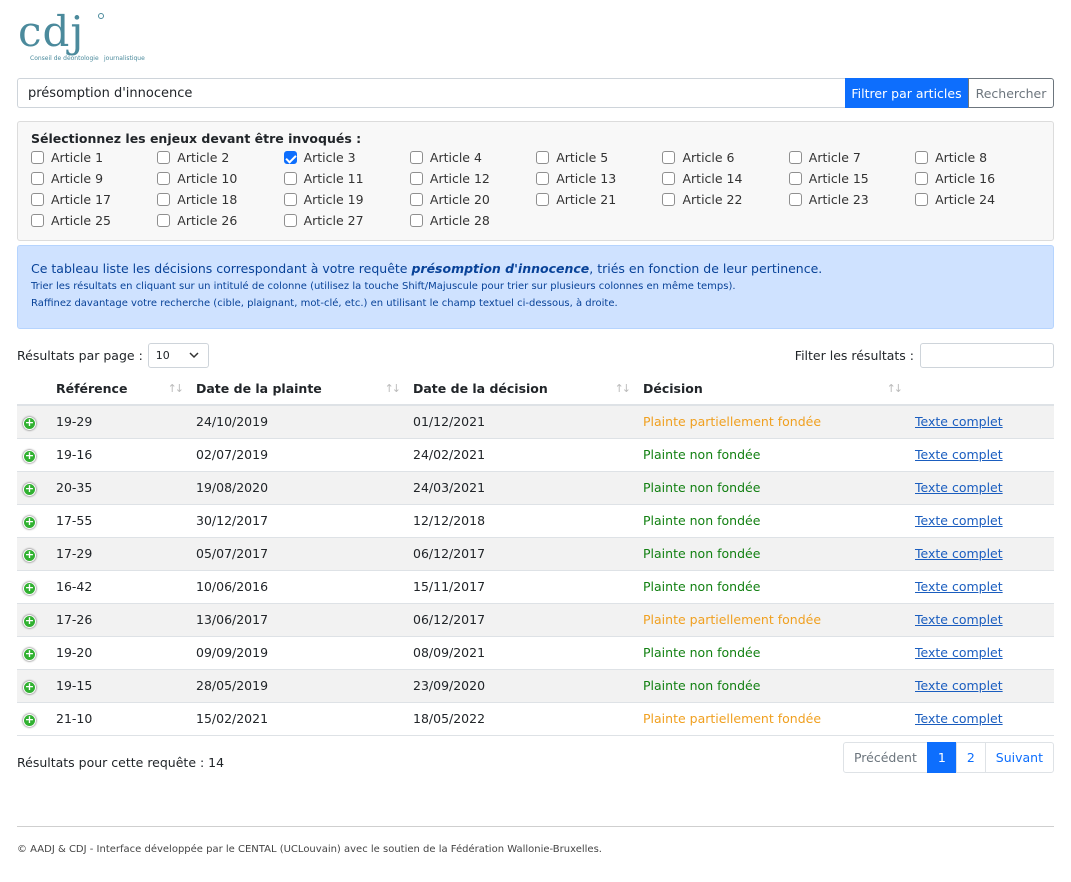 The image size is (1071, 882). Describe the element at coordinates (851, 178) in the screenshot. I see `article-checkbox-15: Article 15` at that location.